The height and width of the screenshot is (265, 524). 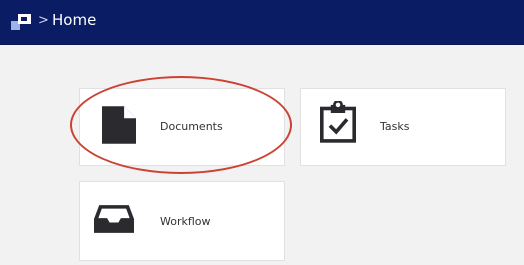 What do you see at coordinates (114, 219) in the screenshot?
I see `inbox-tray-icon` at bounding box center [114, 219].